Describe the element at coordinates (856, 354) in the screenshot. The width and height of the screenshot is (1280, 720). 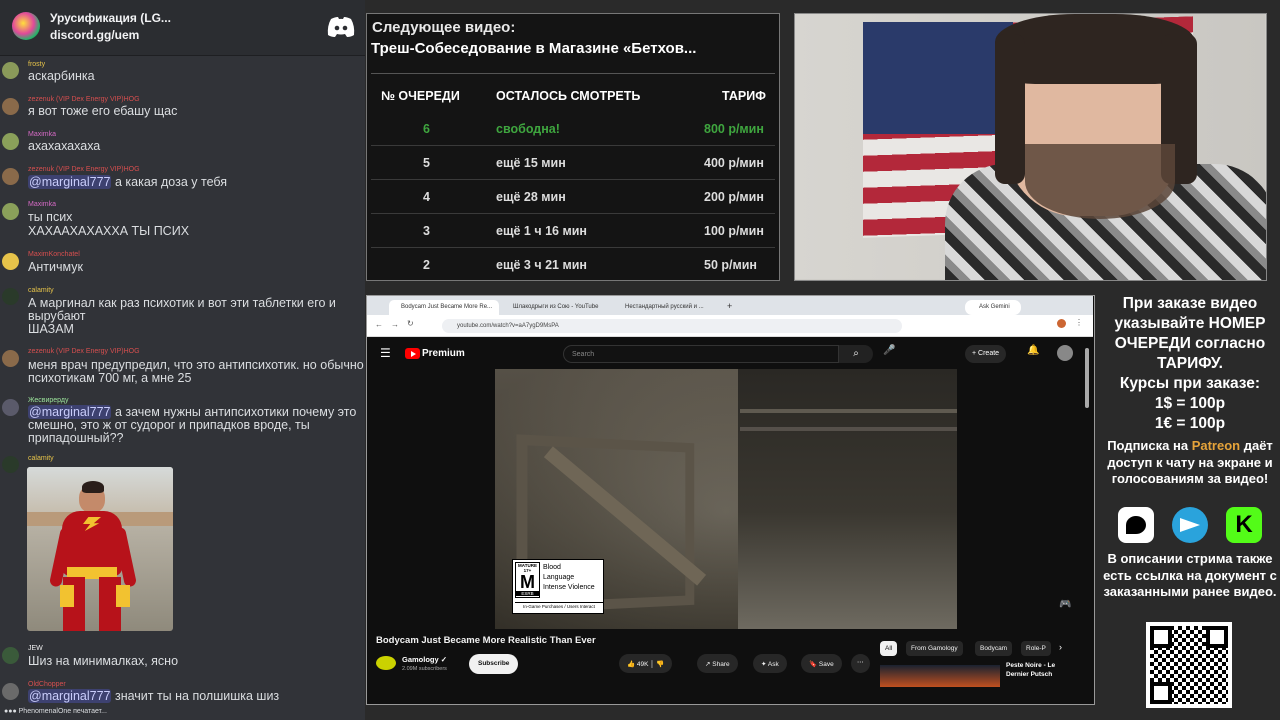
I see `search-icon: ⌕` at that location.